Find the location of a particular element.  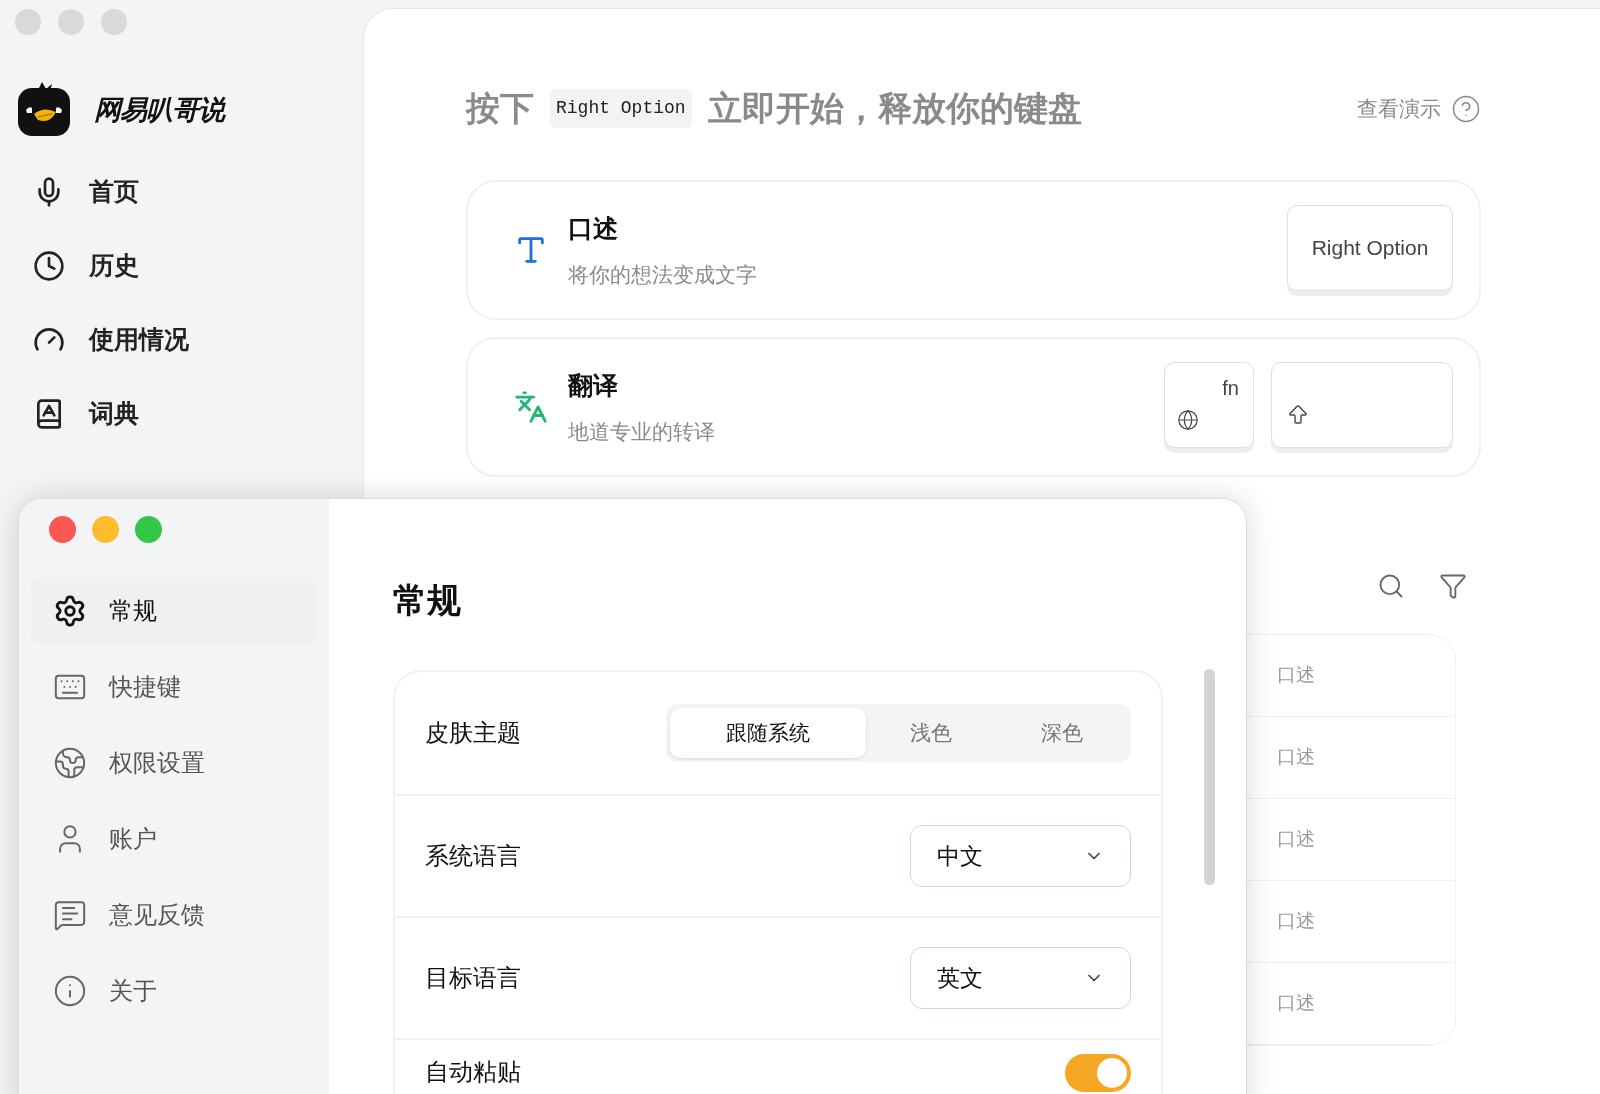

help-icon is located at coordinates (1466, 108).